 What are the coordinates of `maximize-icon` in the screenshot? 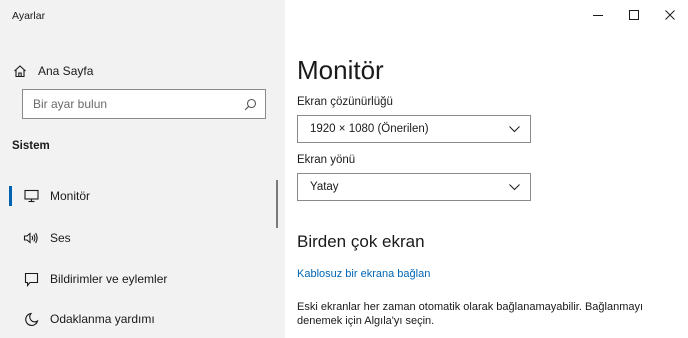 It's located at (634, 16).